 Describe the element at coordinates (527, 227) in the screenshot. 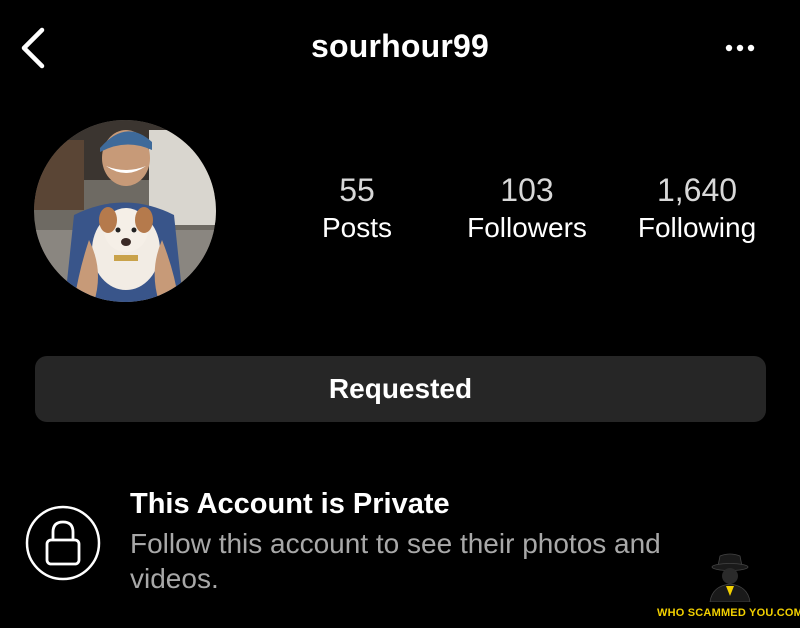

I see `followers-label: Followers` at that location.